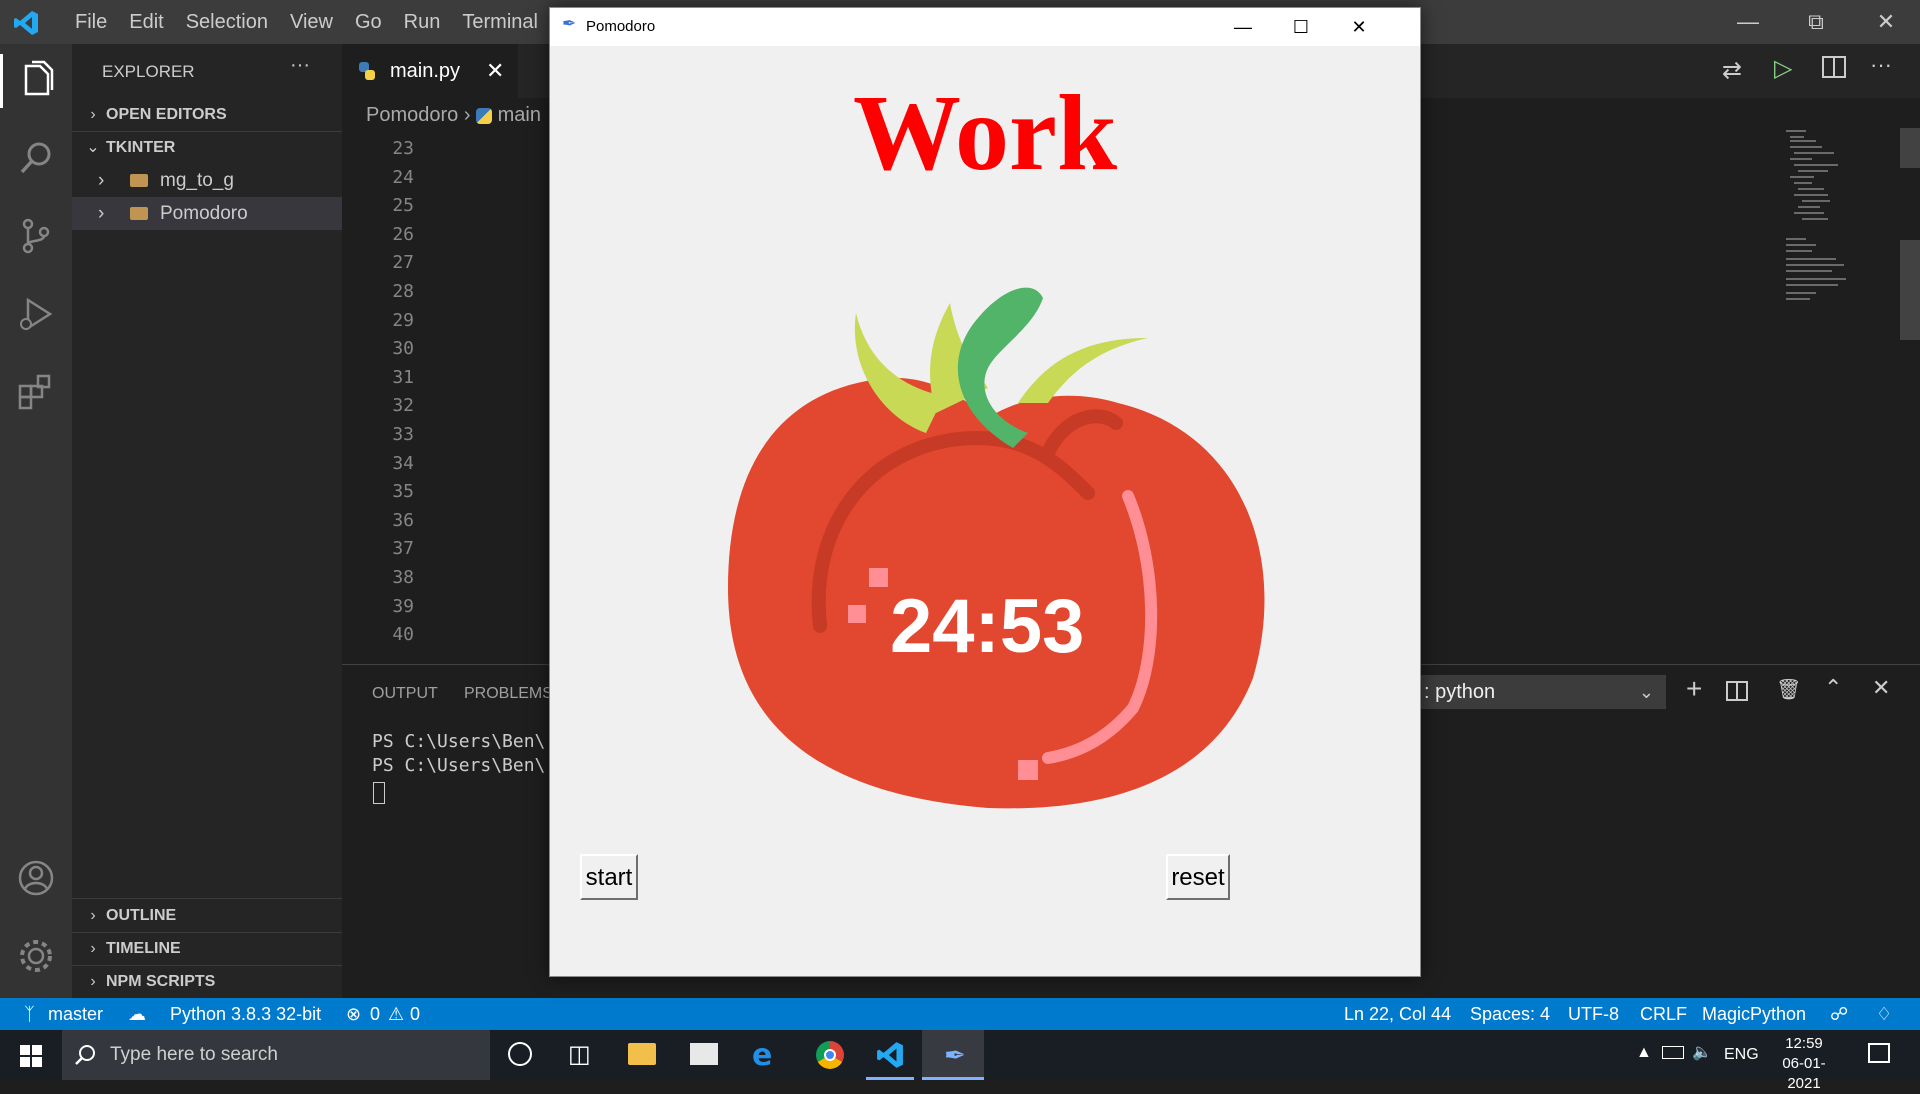 Image resolution: width=1920 pixels, height=1094 pixels. I want to click on notifications-icon: ♢, so click(1884, 1014).